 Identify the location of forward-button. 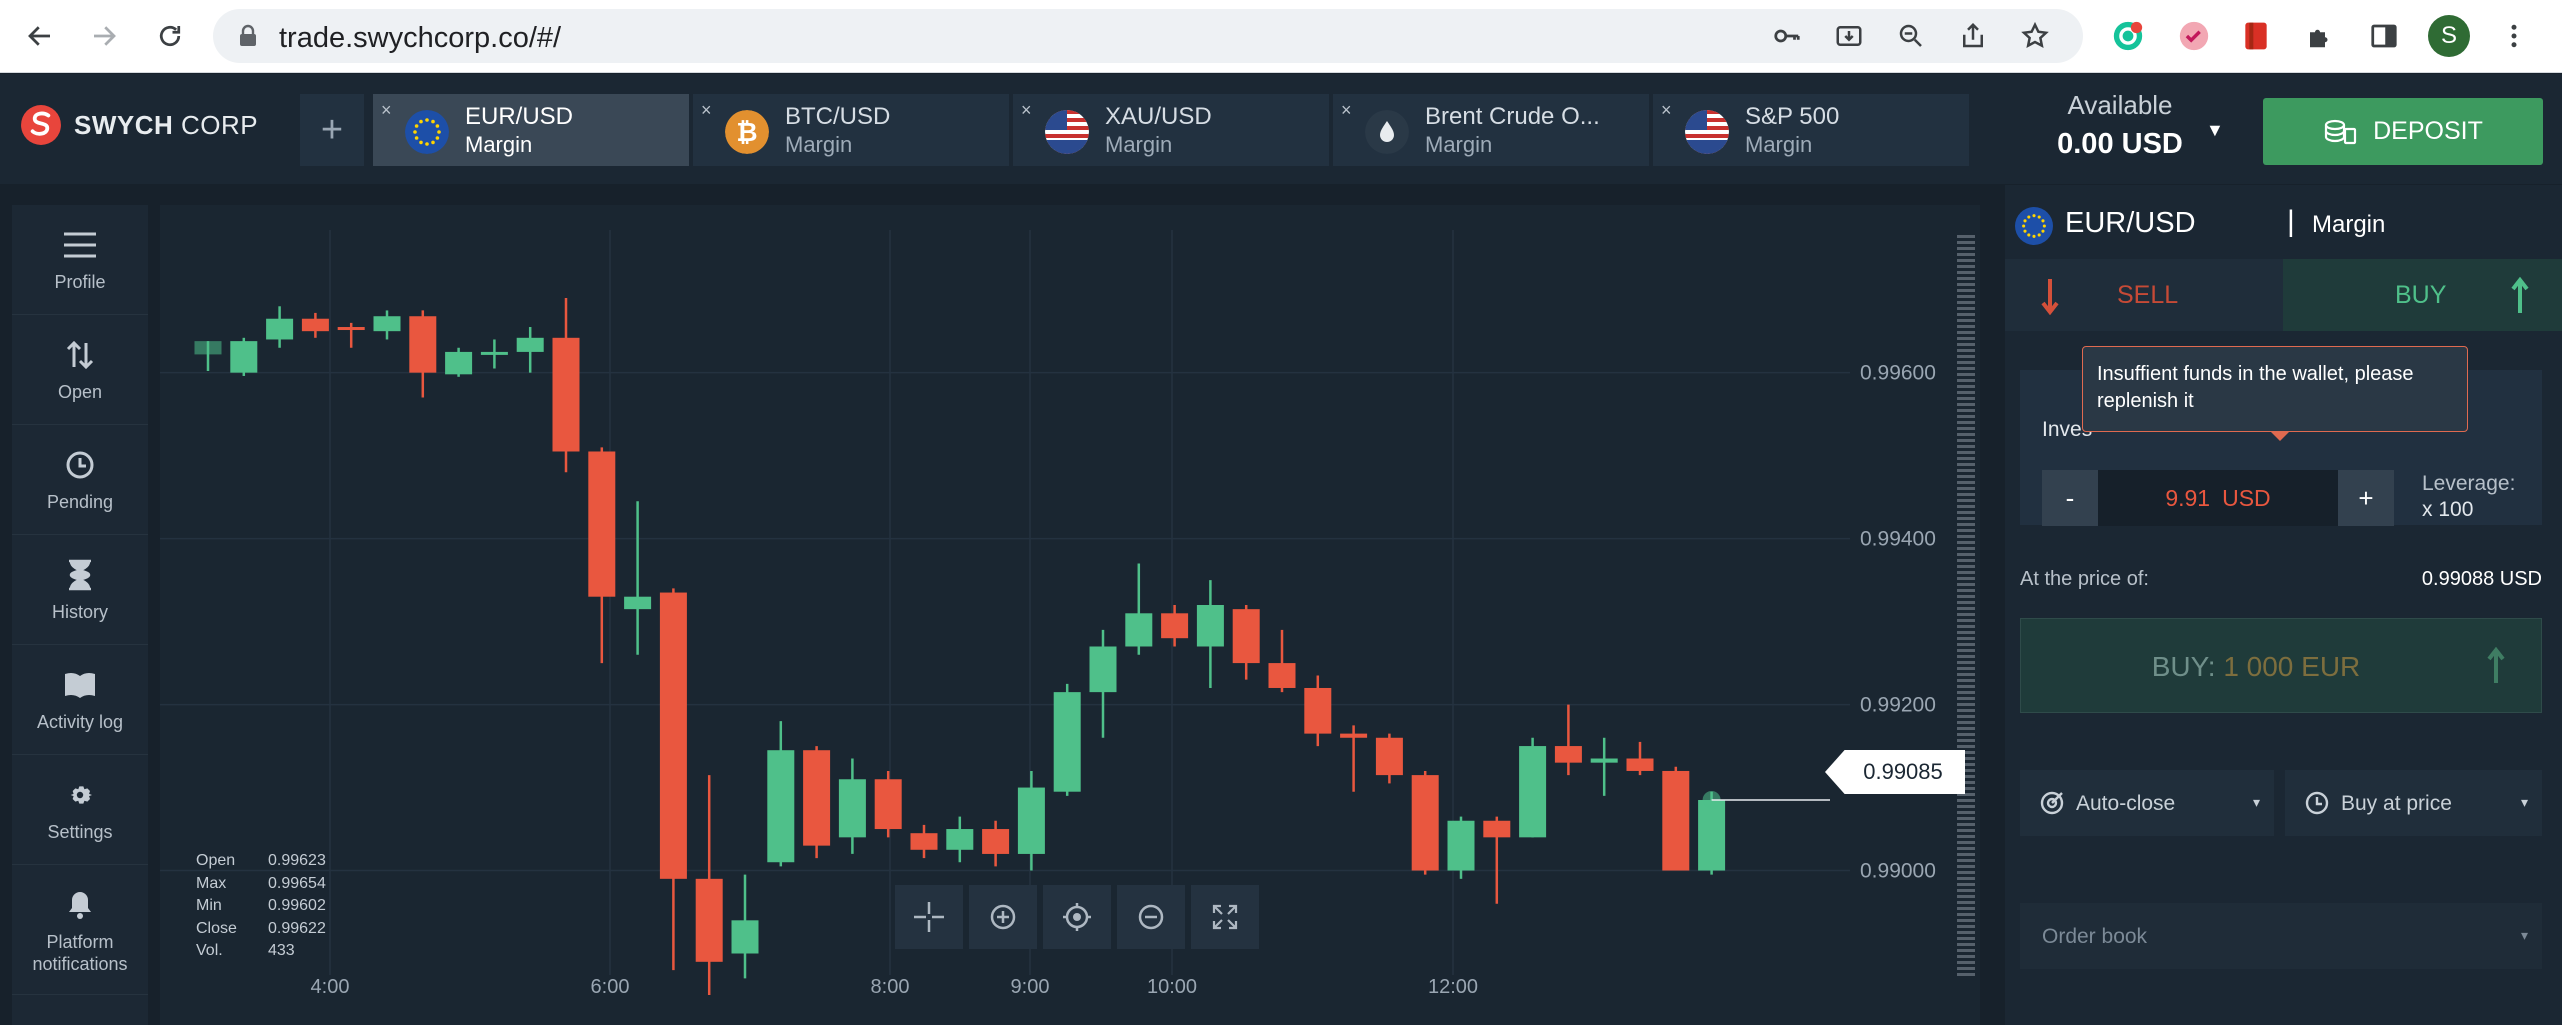
(104, 36).